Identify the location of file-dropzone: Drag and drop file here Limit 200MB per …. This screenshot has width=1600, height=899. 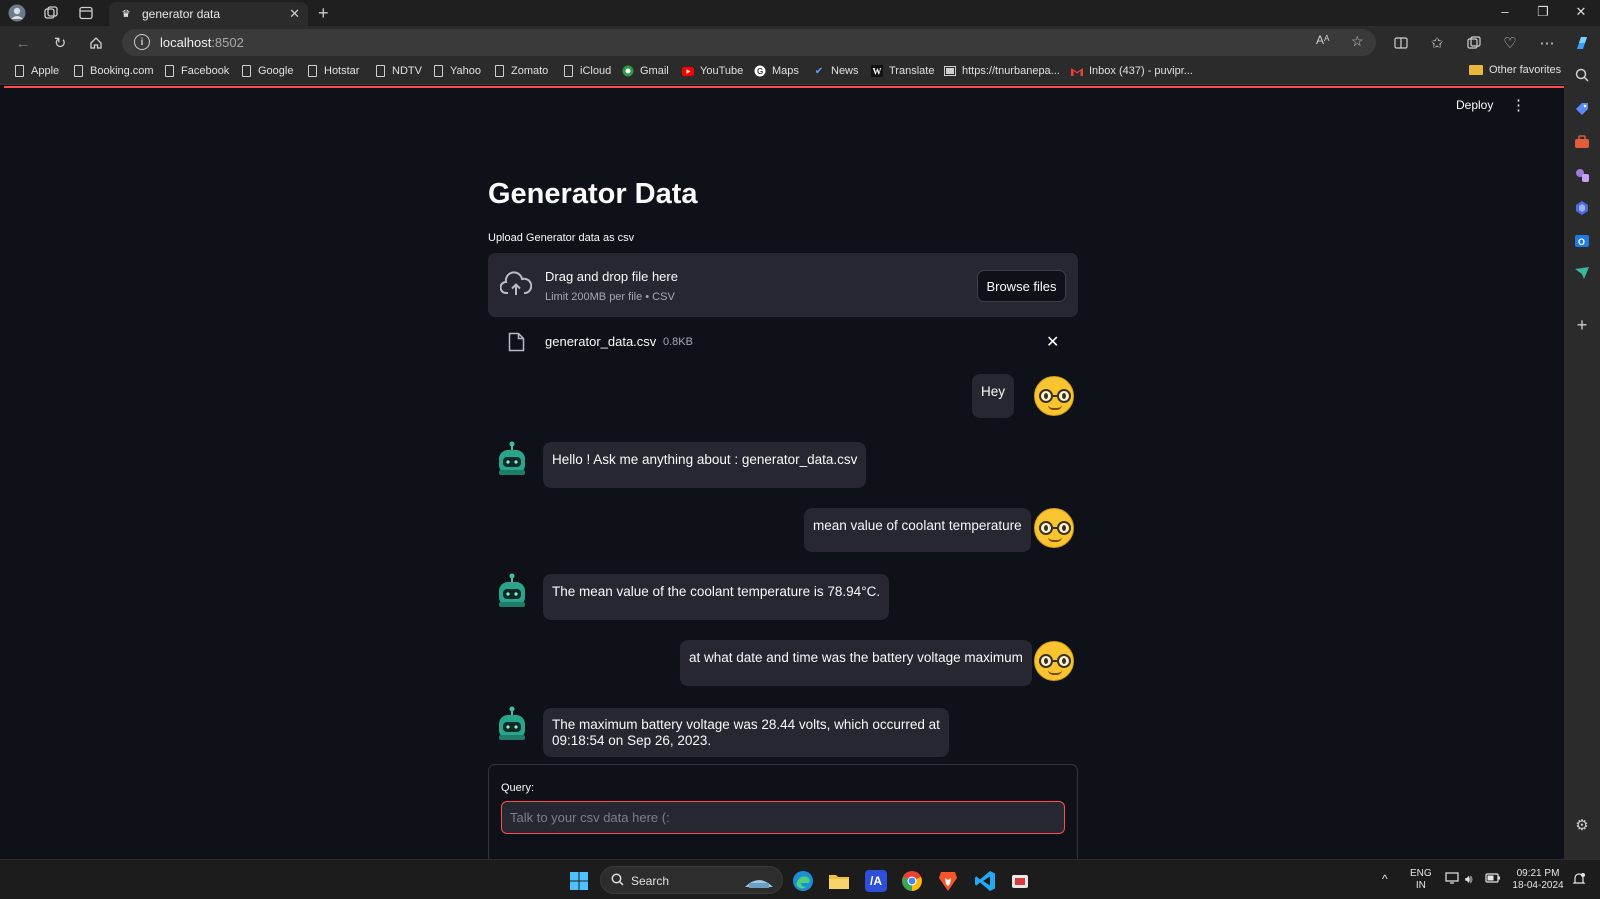
(783, 285).